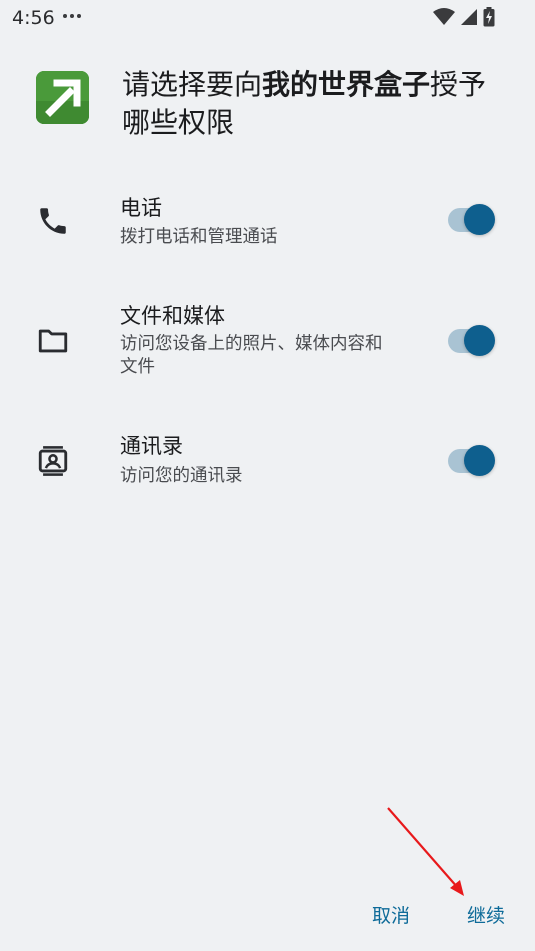  I want to click on permission-title: 电话, so click(141, 208).